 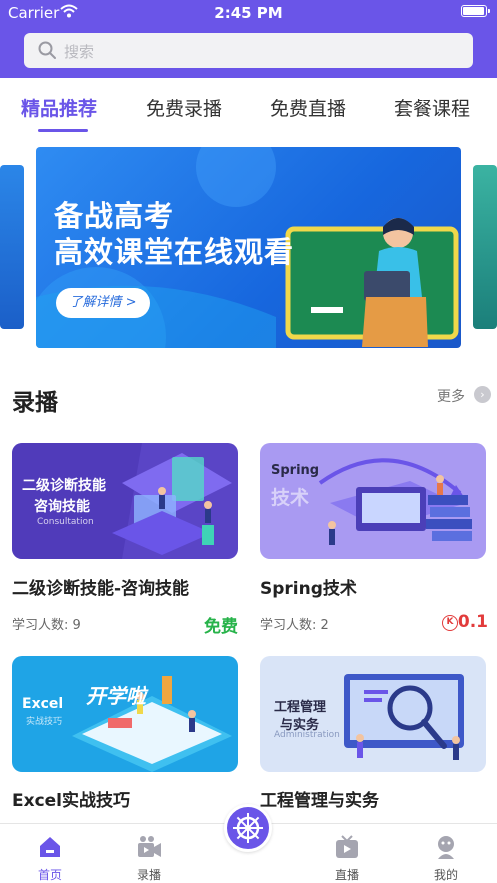 I want to click on nav-live-label: 直播, so click(x=346, y=875).